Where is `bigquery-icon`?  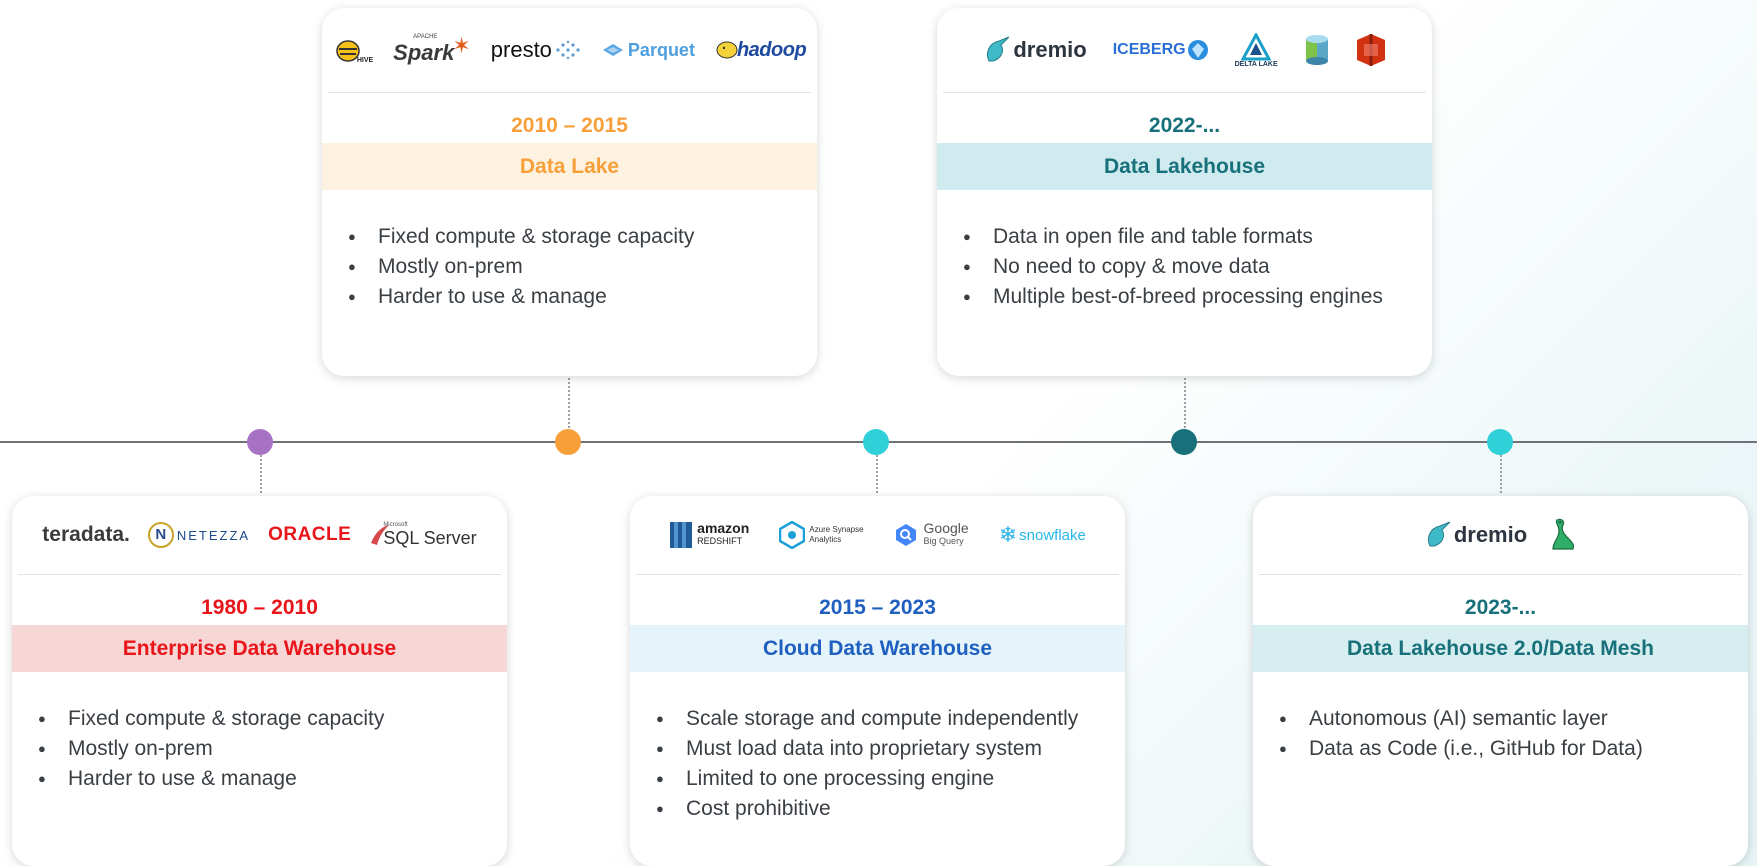 bigquery-icon is located at coordinates (905, 535).